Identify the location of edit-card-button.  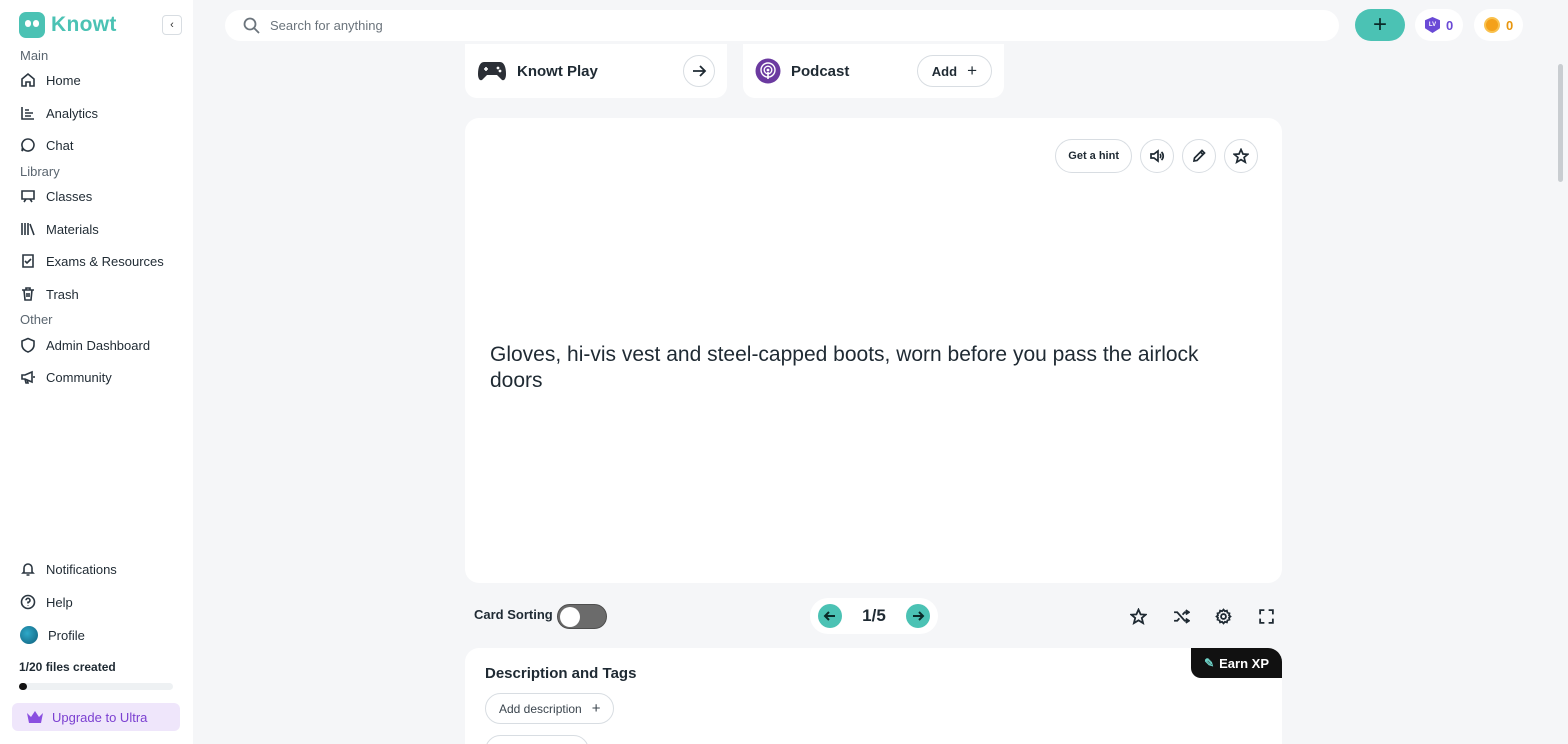
(1199, 156).